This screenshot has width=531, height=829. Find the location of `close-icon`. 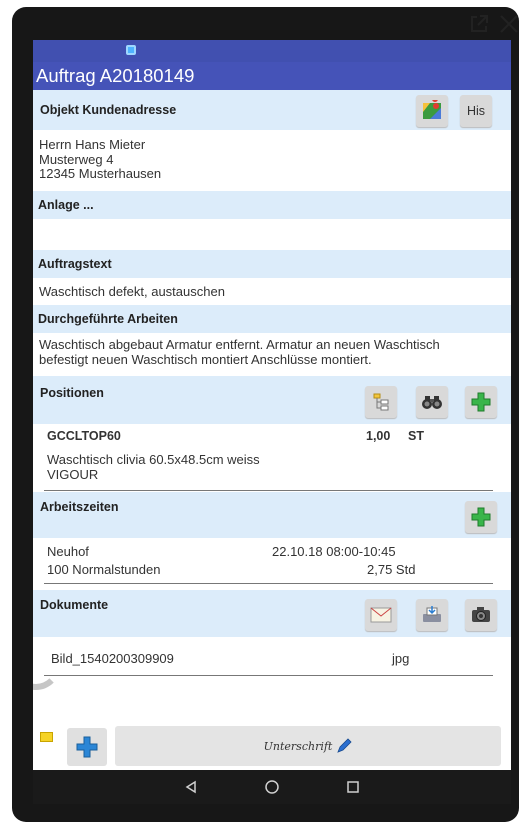

close-icon is located at coordinates (509, 24).